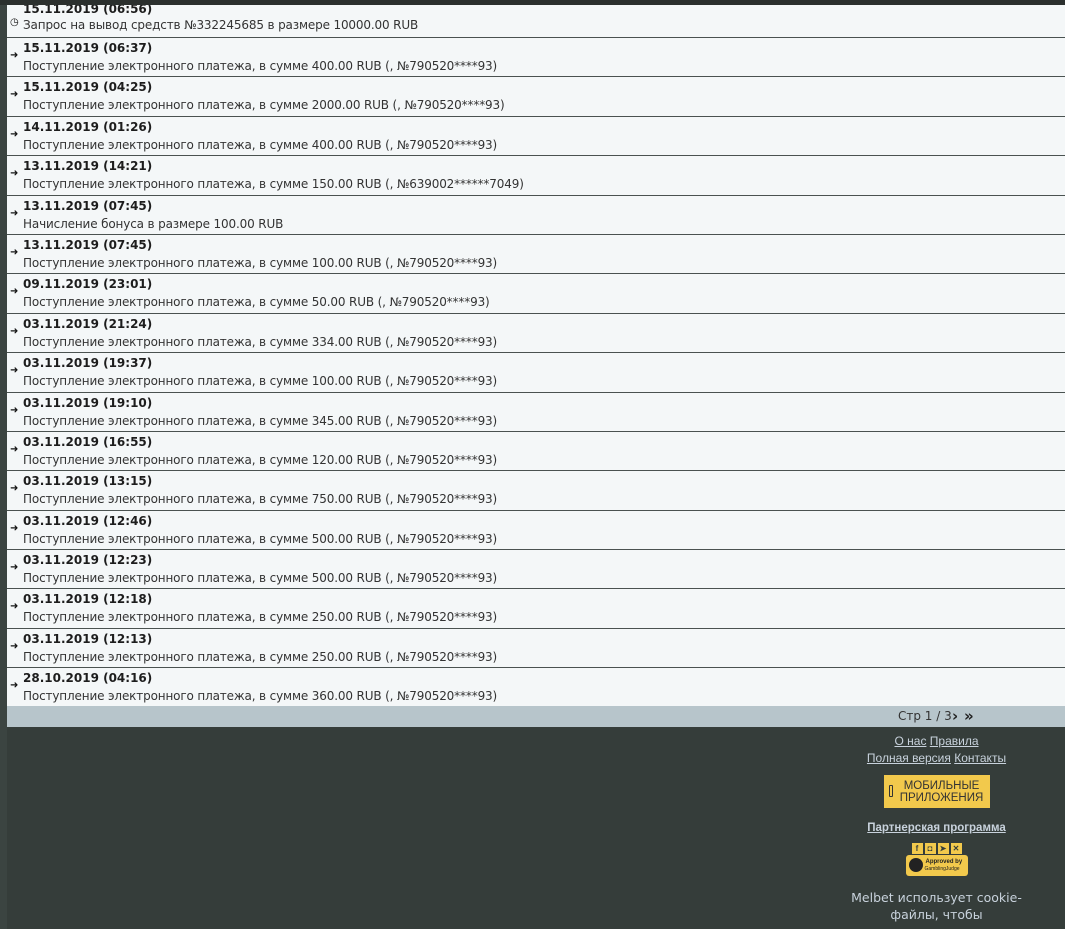 This screenshot has width=1065, height=929. I want to click on rules-link: Правила, so click(954, 741).